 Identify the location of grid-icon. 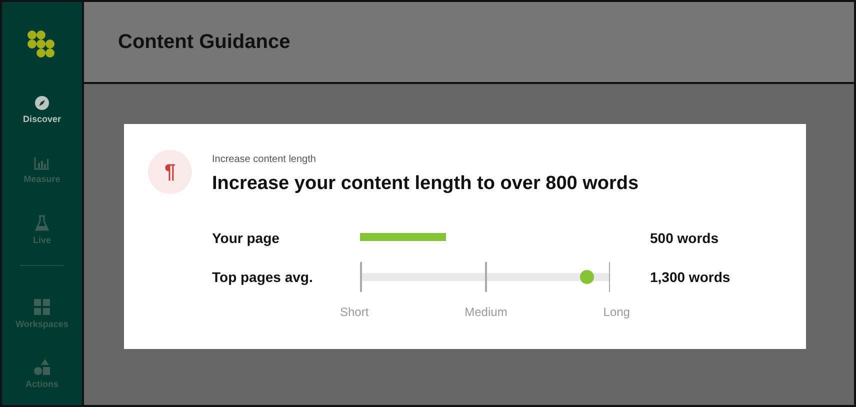
(42, 307).